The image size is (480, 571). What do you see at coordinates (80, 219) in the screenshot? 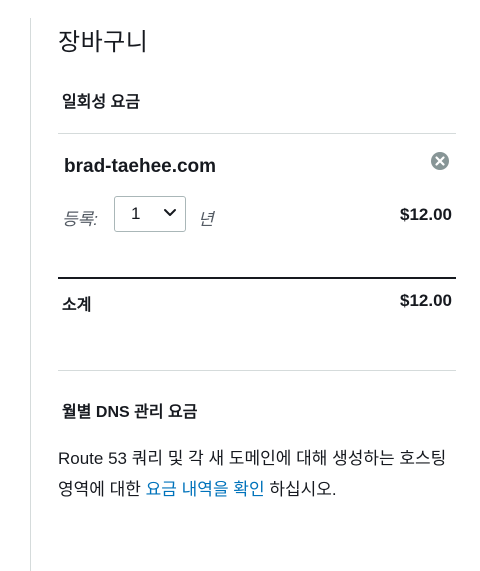
I see `registration-label: 등록:` at bounding box center [80, 219].